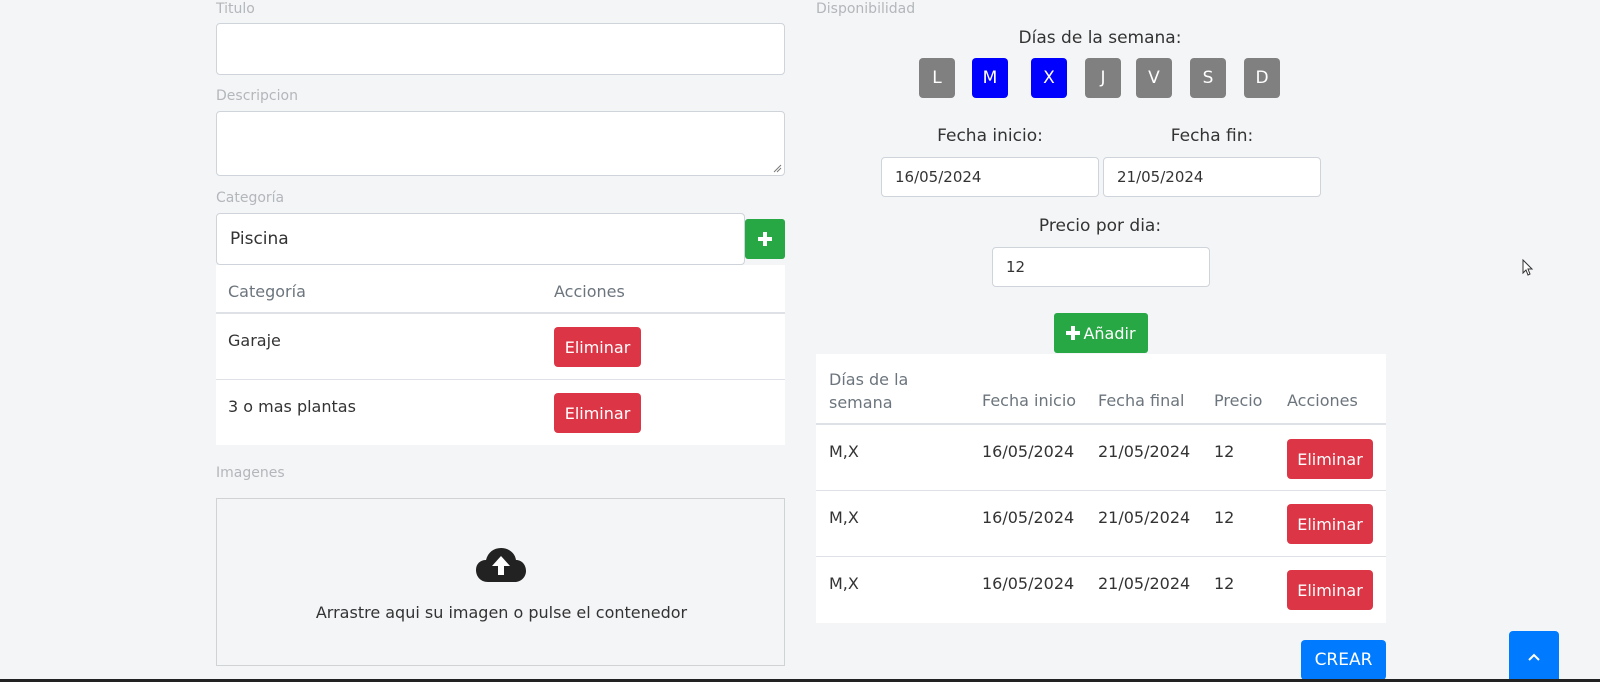  Describe the element at coordinates (250, 198) in the screenshot. I see `categoria-label: Categoría` at that location.